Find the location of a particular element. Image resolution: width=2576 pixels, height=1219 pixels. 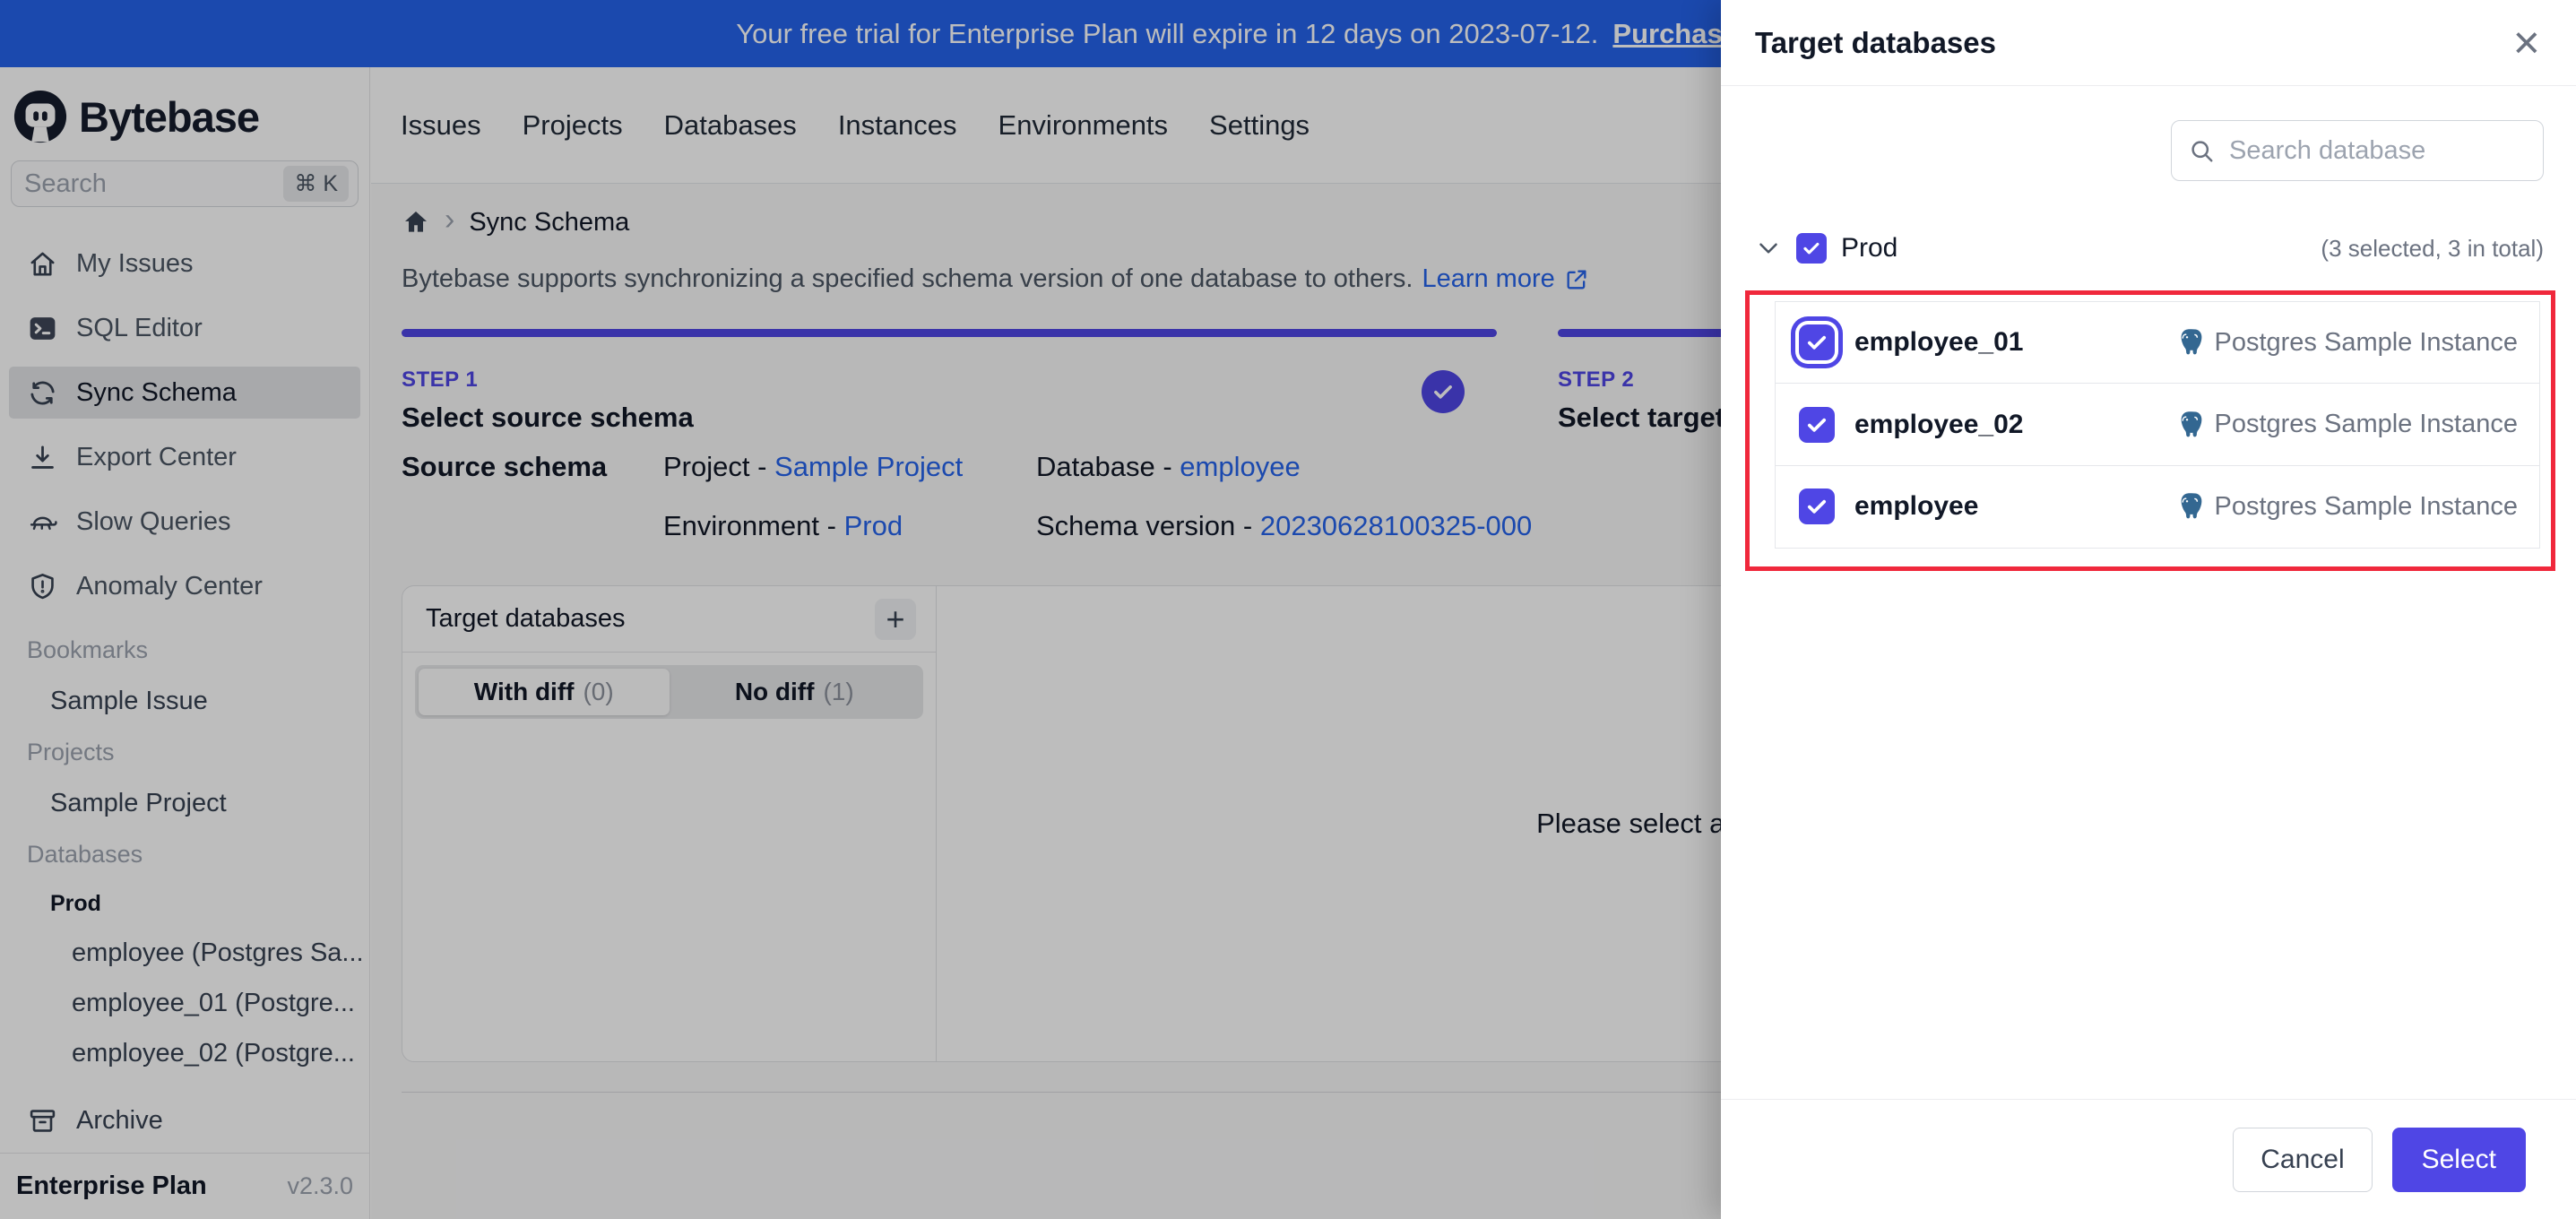

drawer-title: Target databases is located at coordinates (1875, 42).